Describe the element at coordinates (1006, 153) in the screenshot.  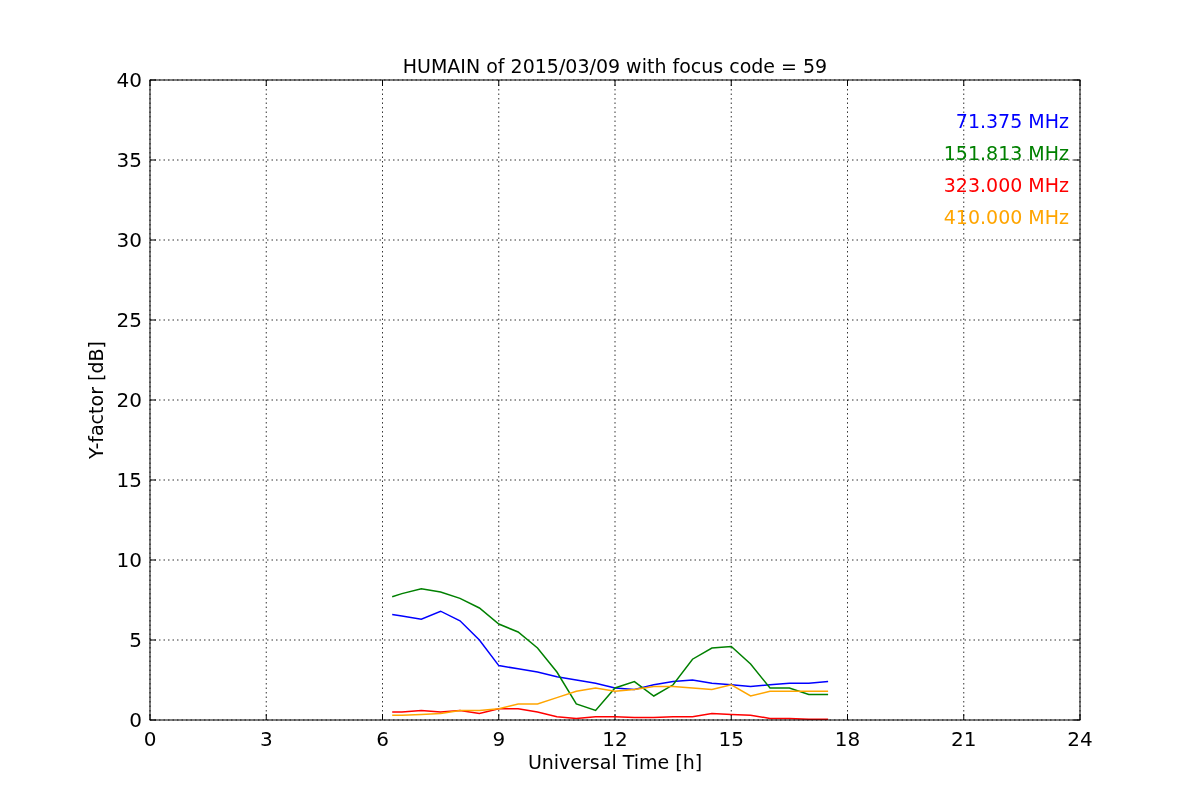
I see `legend-entry: 151.813 MHz` at that location.